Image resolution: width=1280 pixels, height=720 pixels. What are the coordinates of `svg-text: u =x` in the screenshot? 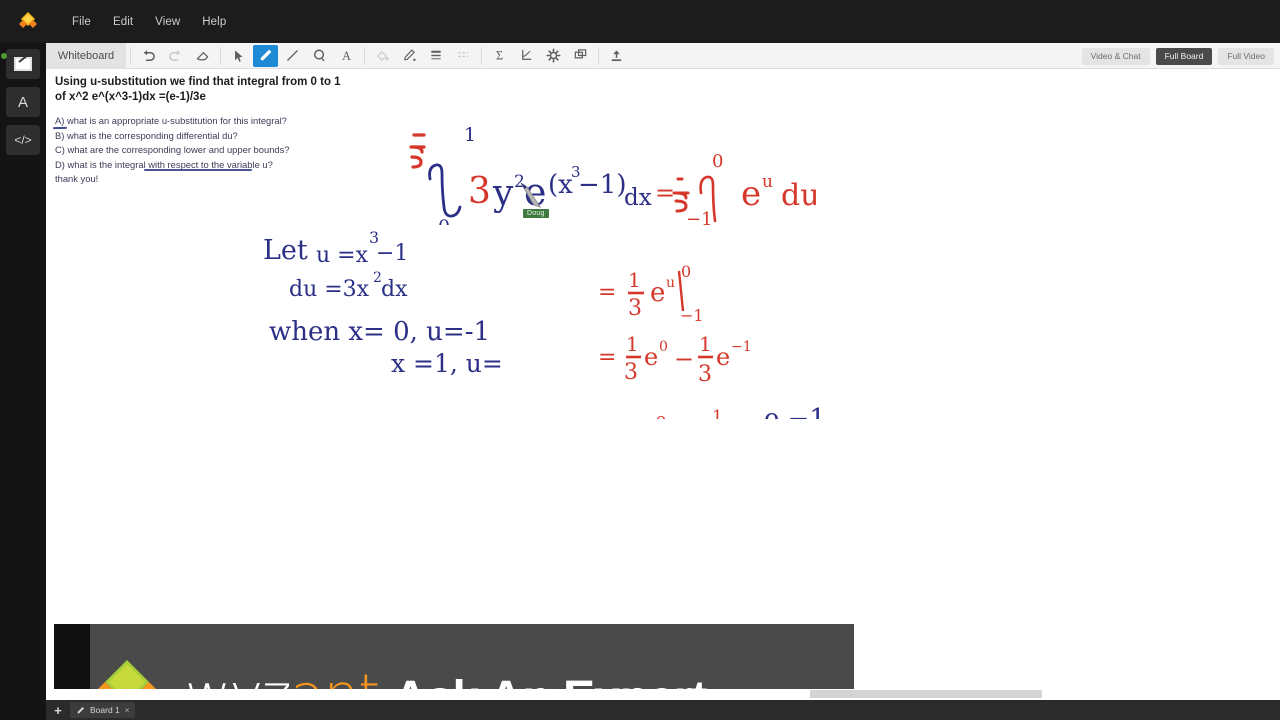 It's located at (342, 255).